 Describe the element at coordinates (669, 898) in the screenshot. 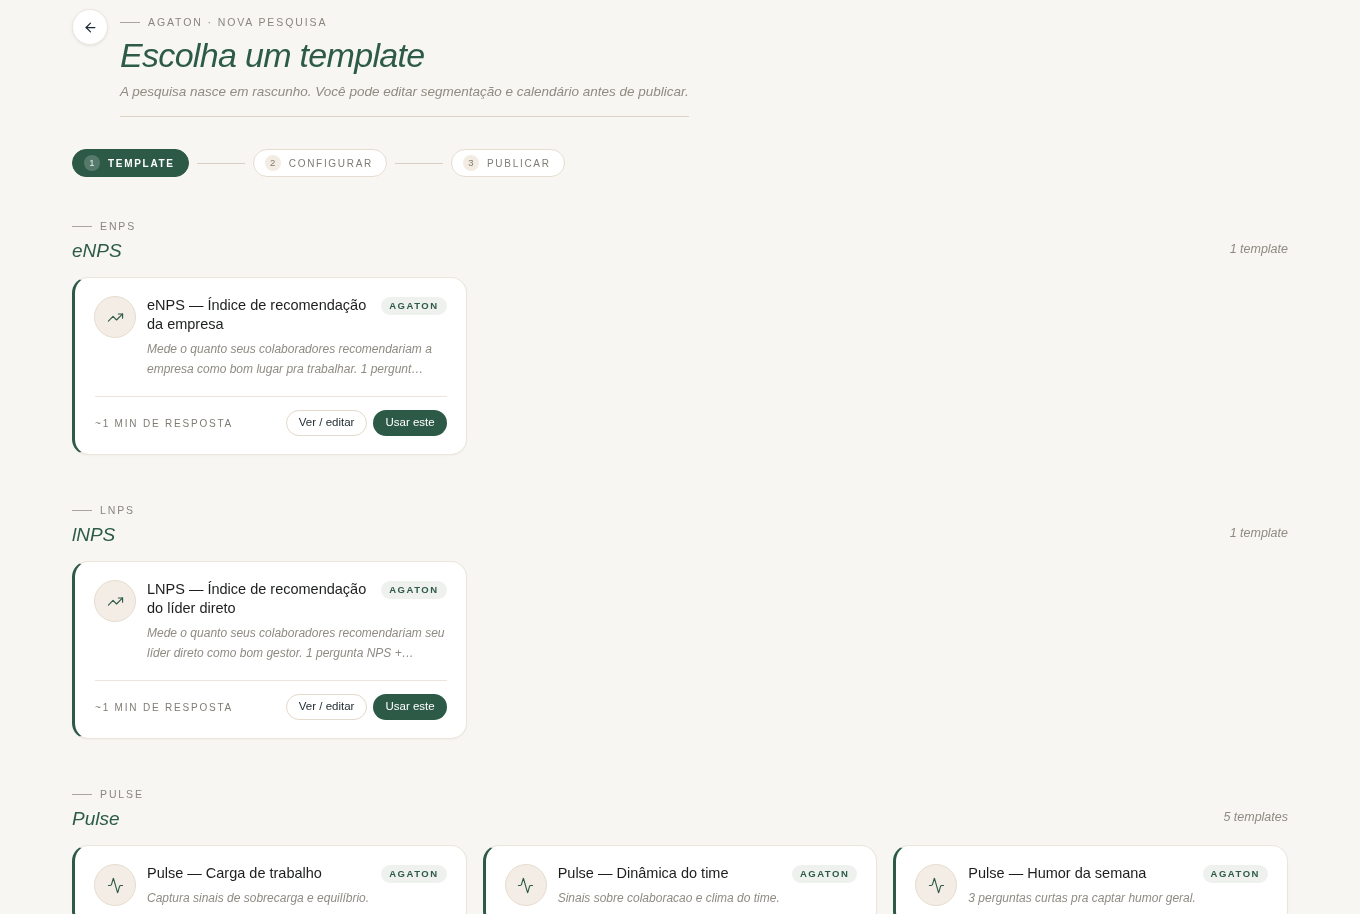

I see `template-description: Sinais sobre colaboracao e clima do time.` at that location.